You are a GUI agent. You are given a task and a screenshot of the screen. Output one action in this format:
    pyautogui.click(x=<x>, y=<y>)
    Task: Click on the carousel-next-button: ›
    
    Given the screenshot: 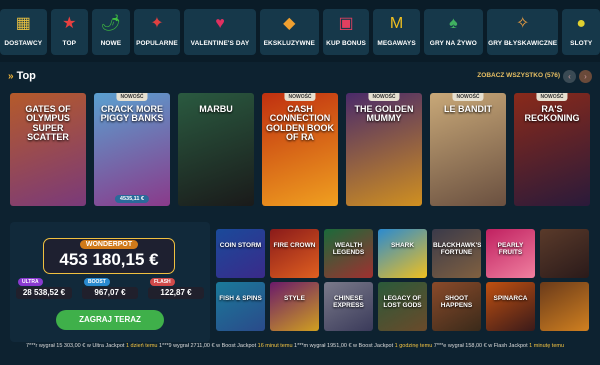 What is the action you would take?
    pyautogui.click(x=585, y=76)
    